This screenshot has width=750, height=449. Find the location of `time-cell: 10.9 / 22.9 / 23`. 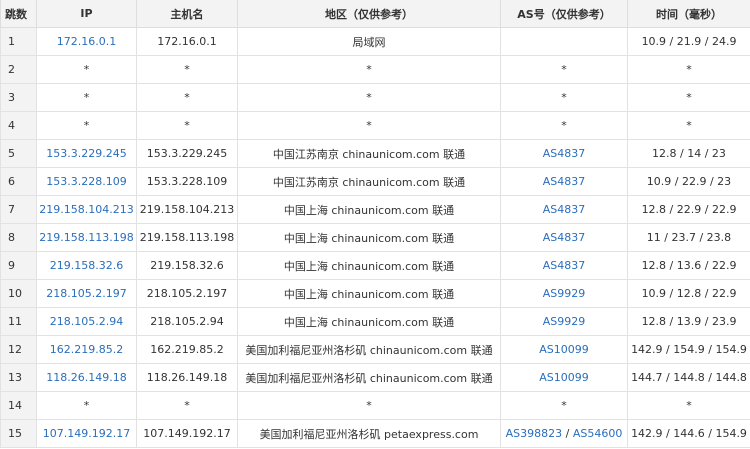

time-cell: 10.9 / 22.9 / 23 is located at coordinates (688, 181).